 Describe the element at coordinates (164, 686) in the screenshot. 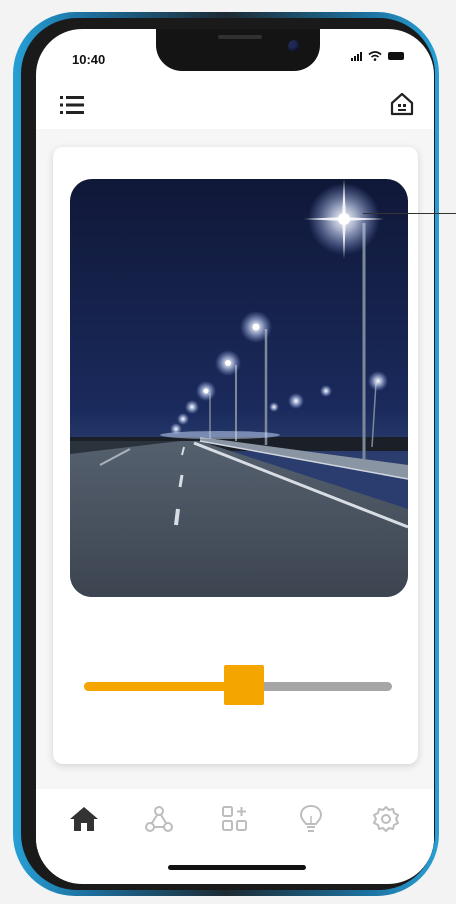

I see `slider-fill` at that location.